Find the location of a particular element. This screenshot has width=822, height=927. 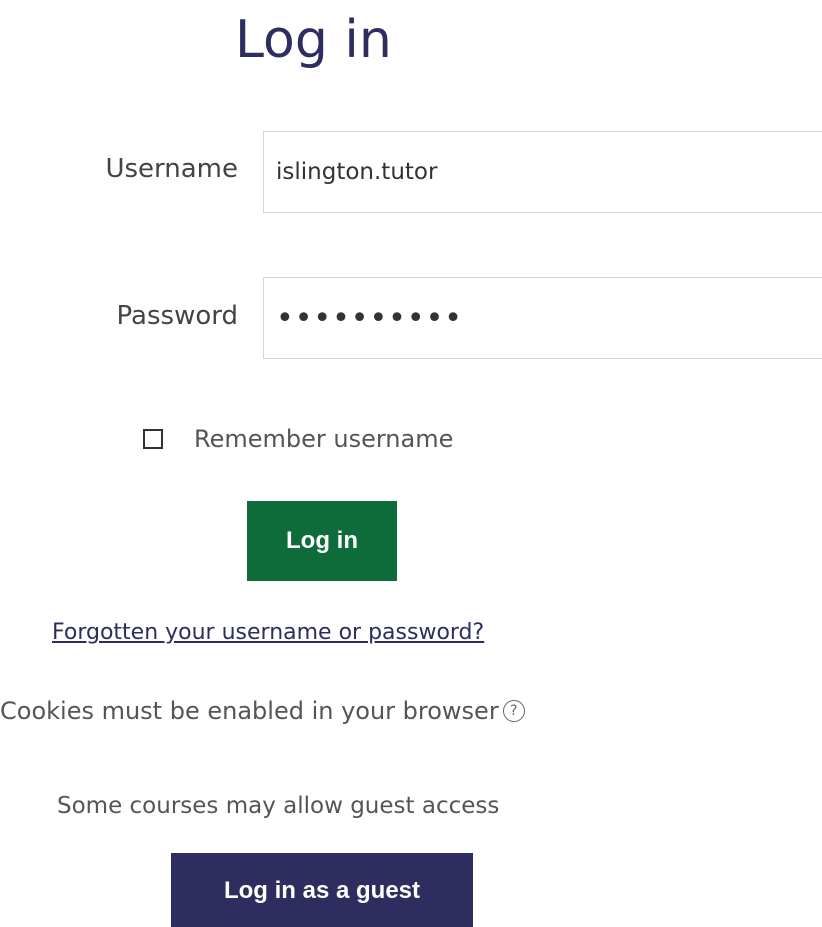

guest-access-text: Some courses may allow guest access is located at coordinates (278, 806).